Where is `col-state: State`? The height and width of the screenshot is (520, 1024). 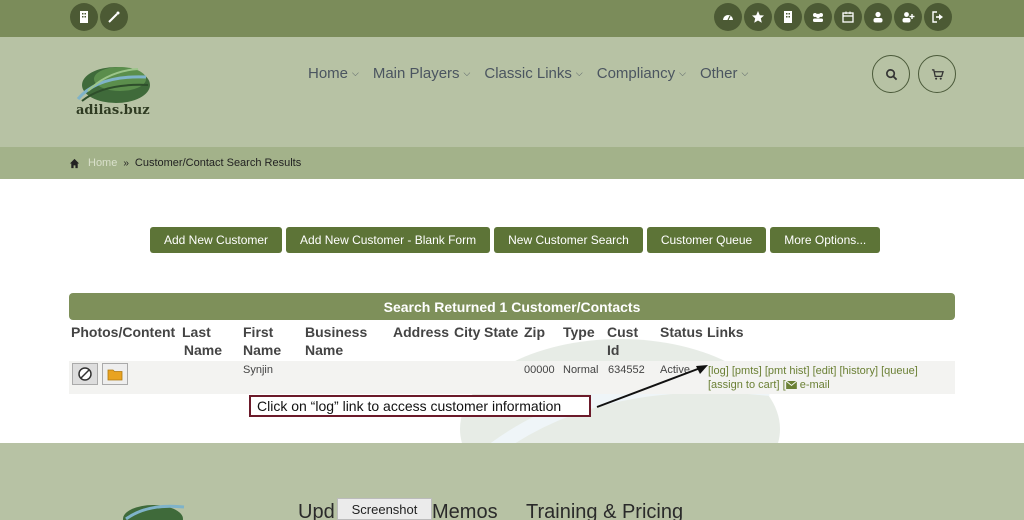 col-state: State is located at coordinates (501, 332).